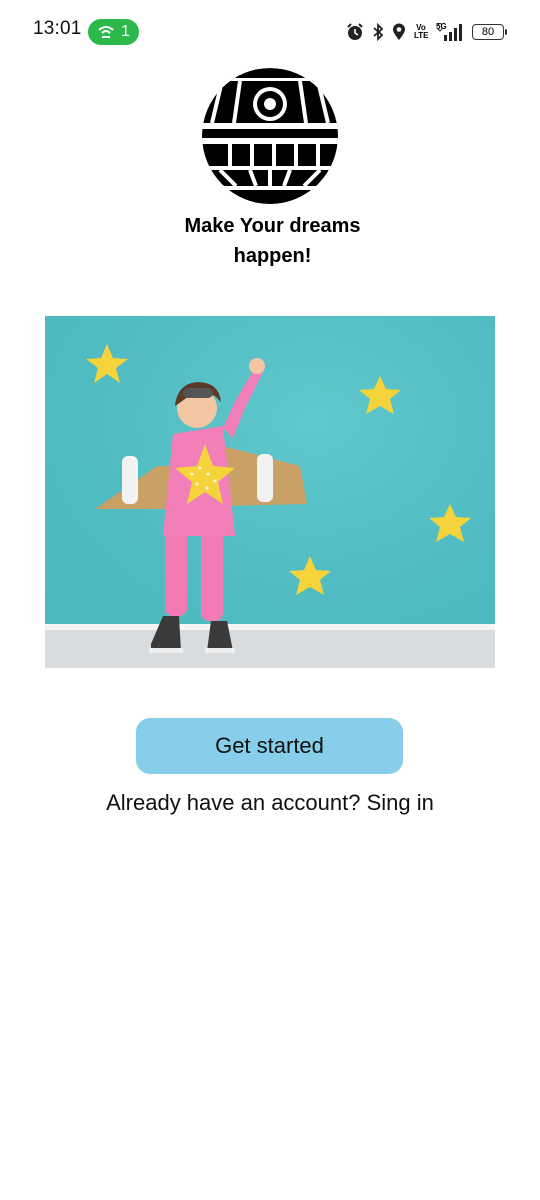 The image size is (540, 1200). I want to click on hotspot-indicator: 1, so click(113, 32).